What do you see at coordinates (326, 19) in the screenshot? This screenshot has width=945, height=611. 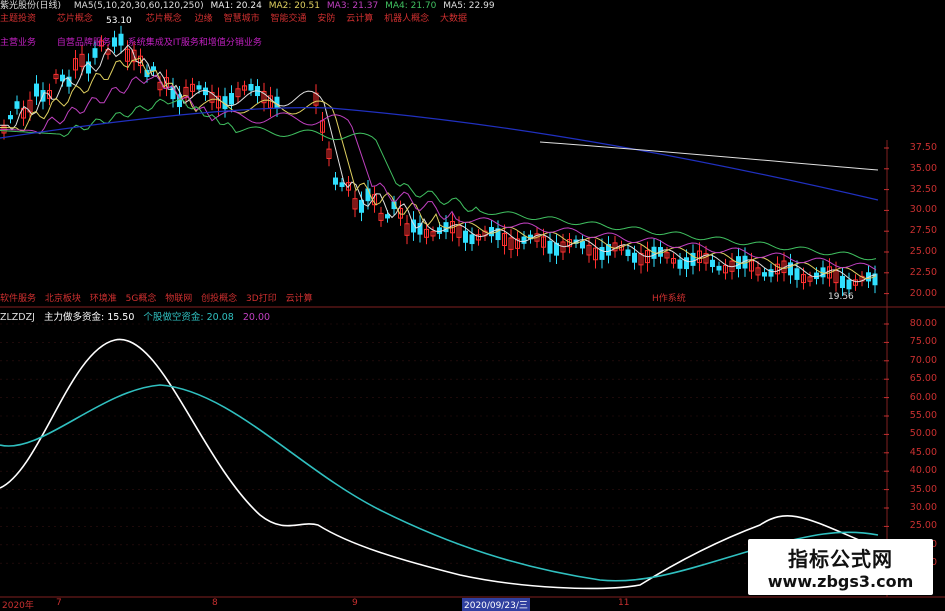 I see `concept-tag: 安防` at bounding box center [326, 19].